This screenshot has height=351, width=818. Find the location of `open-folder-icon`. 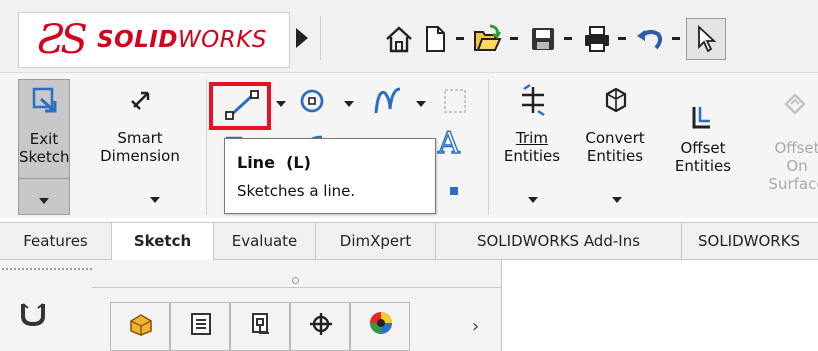

open-folder-icon is located at coordinates (487, 39).